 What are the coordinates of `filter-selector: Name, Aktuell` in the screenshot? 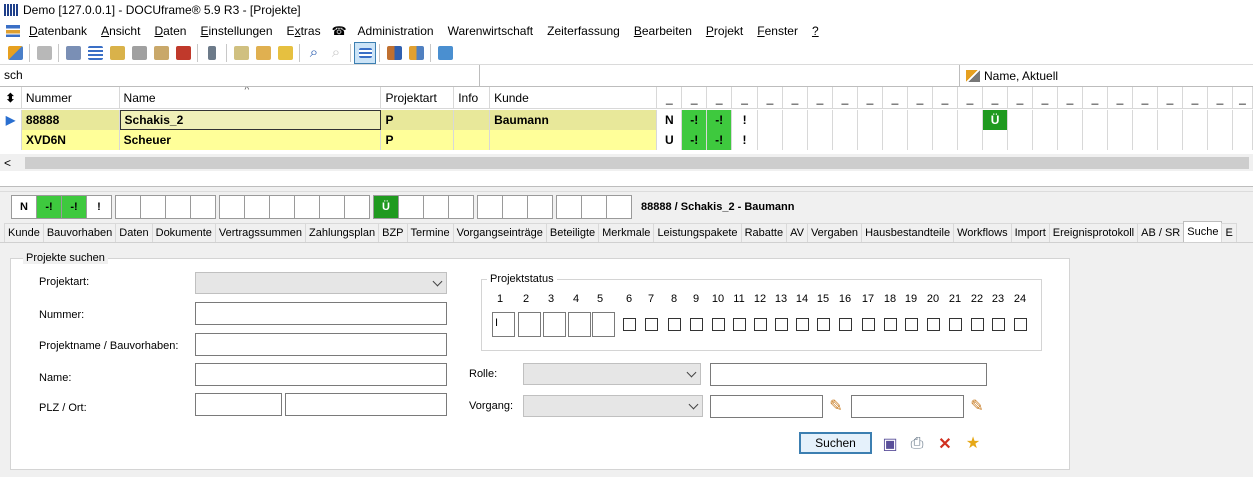 It's located at (1106, 75).